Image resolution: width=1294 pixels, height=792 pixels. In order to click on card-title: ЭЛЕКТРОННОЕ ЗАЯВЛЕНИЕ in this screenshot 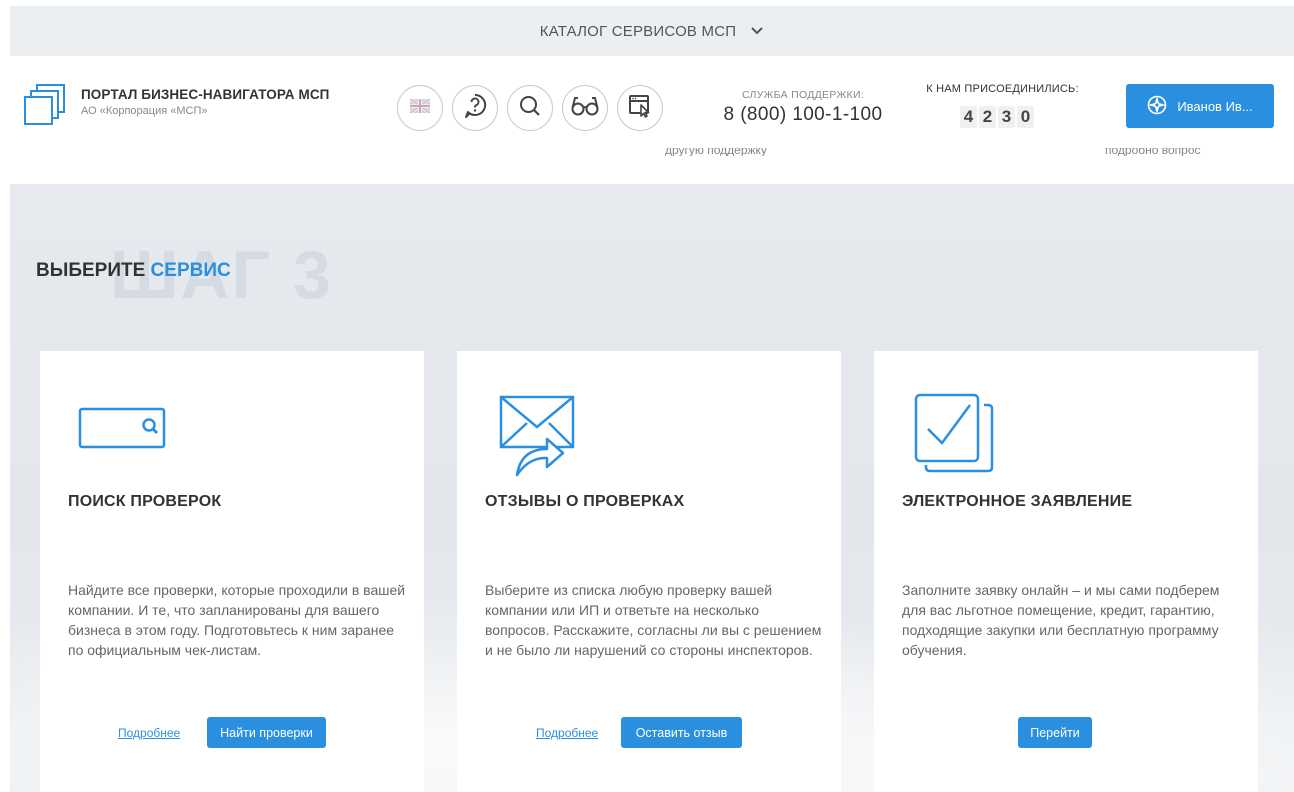, I will do `click(1017, 501)`.